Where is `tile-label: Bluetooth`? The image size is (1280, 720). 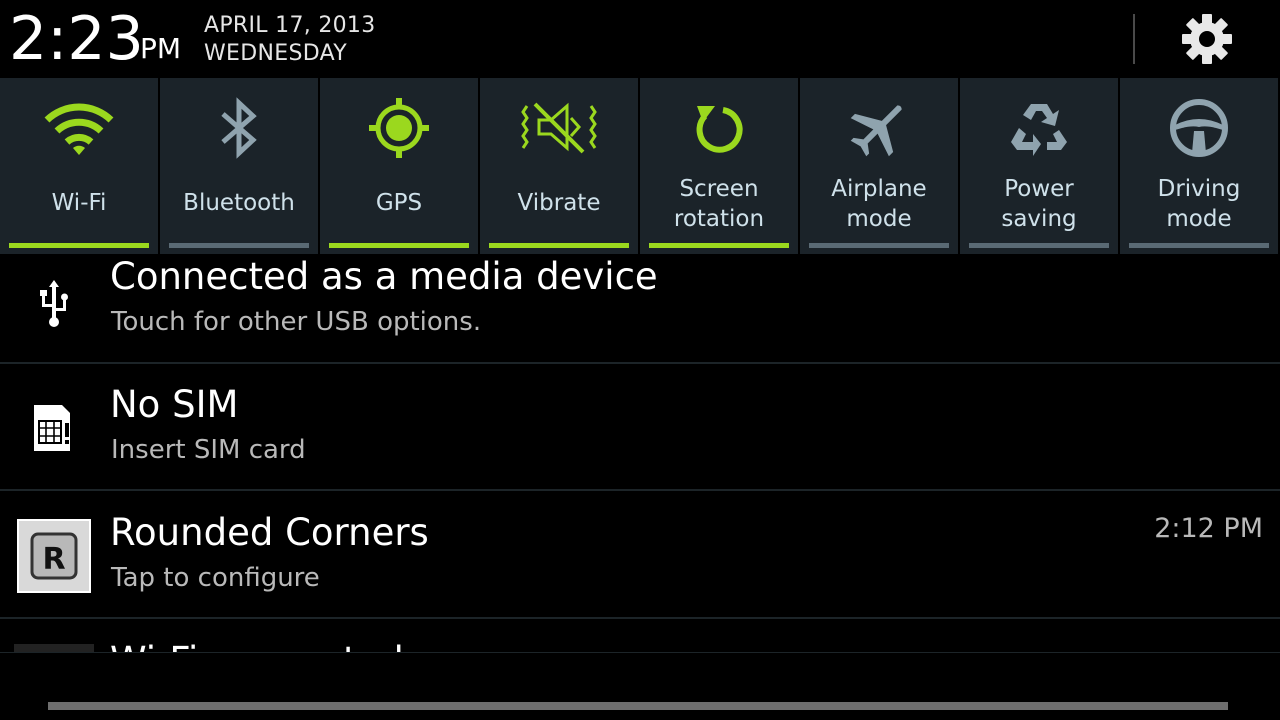
tile-label: Bluetooth is located at coordinates (239, 203).